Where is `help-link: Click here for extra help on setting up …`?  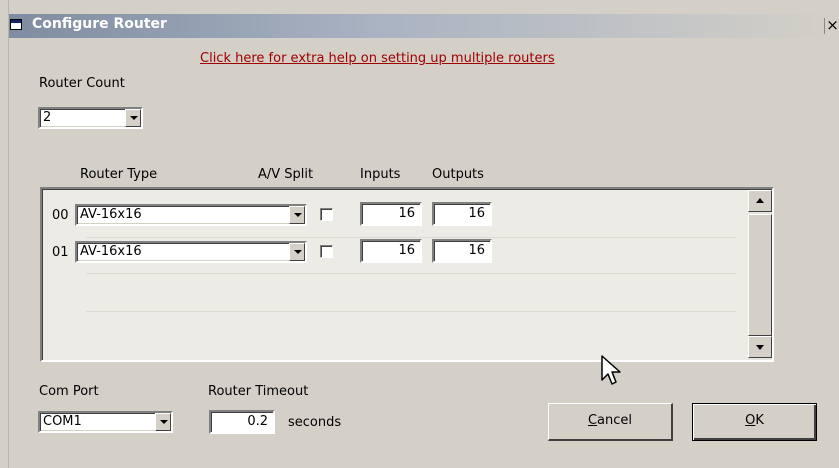
help-link: Click here for extra help on setting up … is located at coordinates (377, 58).